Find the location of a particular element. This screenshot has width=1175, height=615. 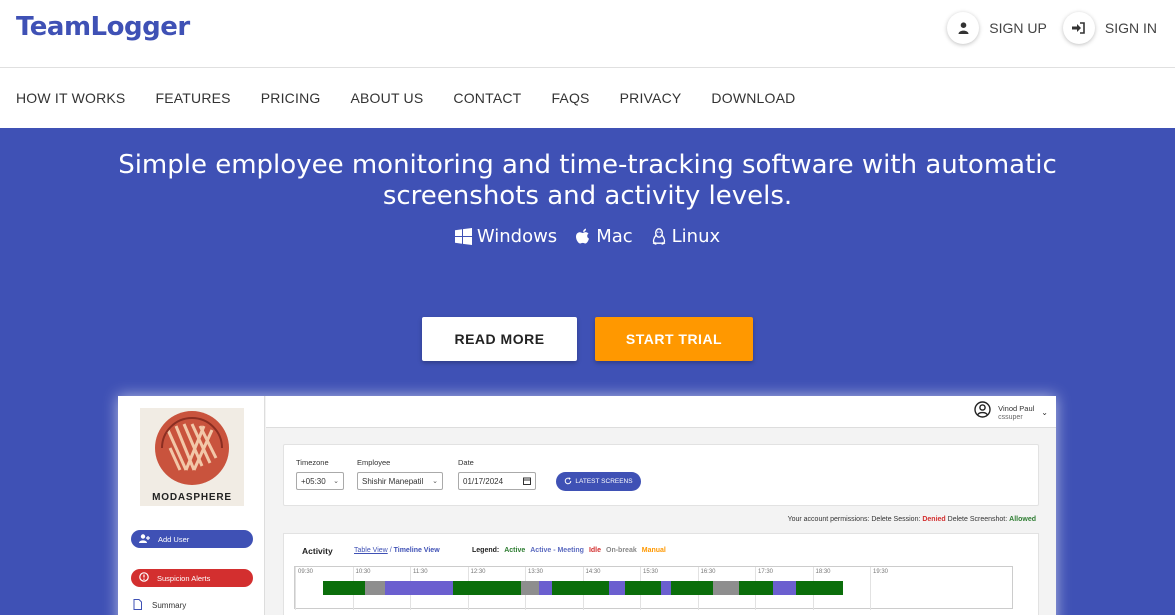

employee-value: Shishir Manepatil is located at coordinates (393, 481).